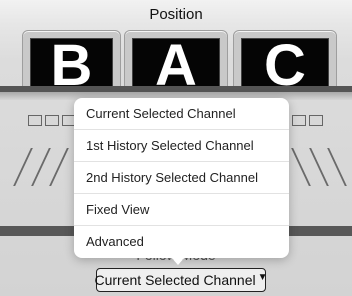  What do you see at coordinates (262, 277) in the screenshot?
I see `caret-down-icon: ▼` at bounding box center [262, 277].